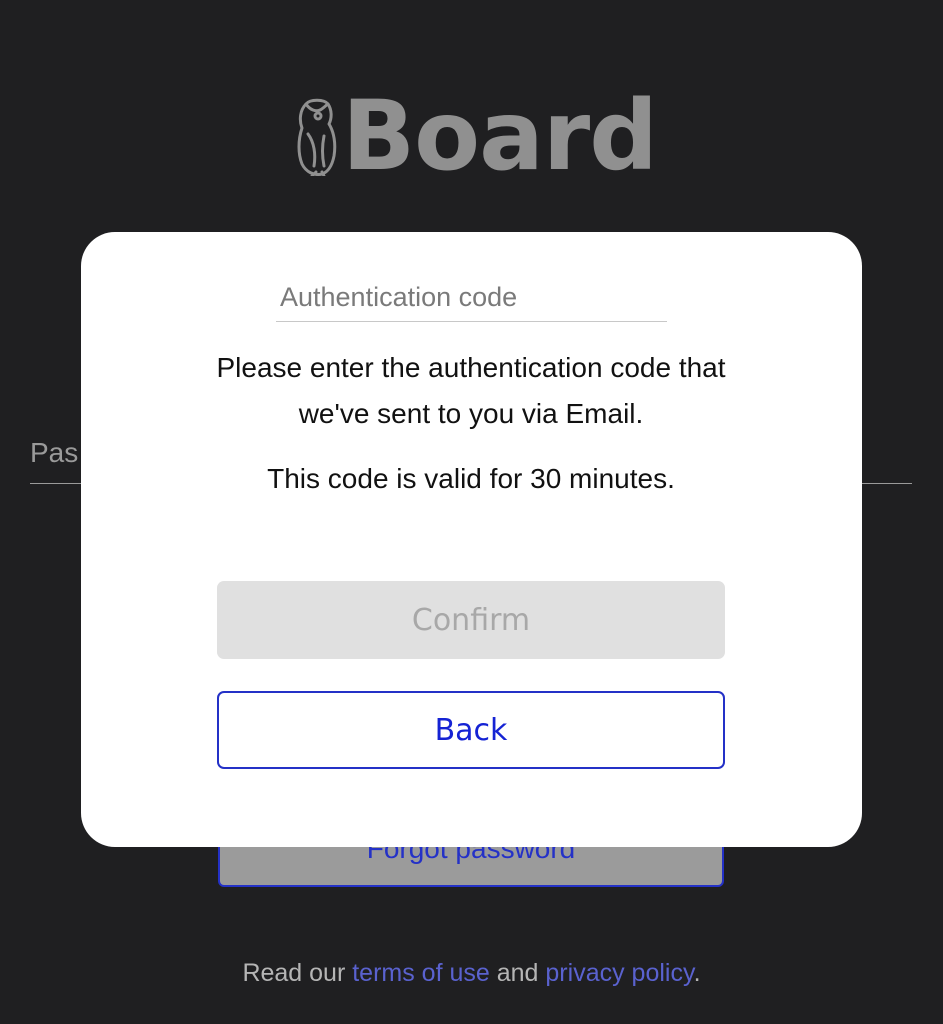  What do you see at coordinates (54, 452) in the screenshot?
I see `password-label: Pas` at bounding box center [54, 452].